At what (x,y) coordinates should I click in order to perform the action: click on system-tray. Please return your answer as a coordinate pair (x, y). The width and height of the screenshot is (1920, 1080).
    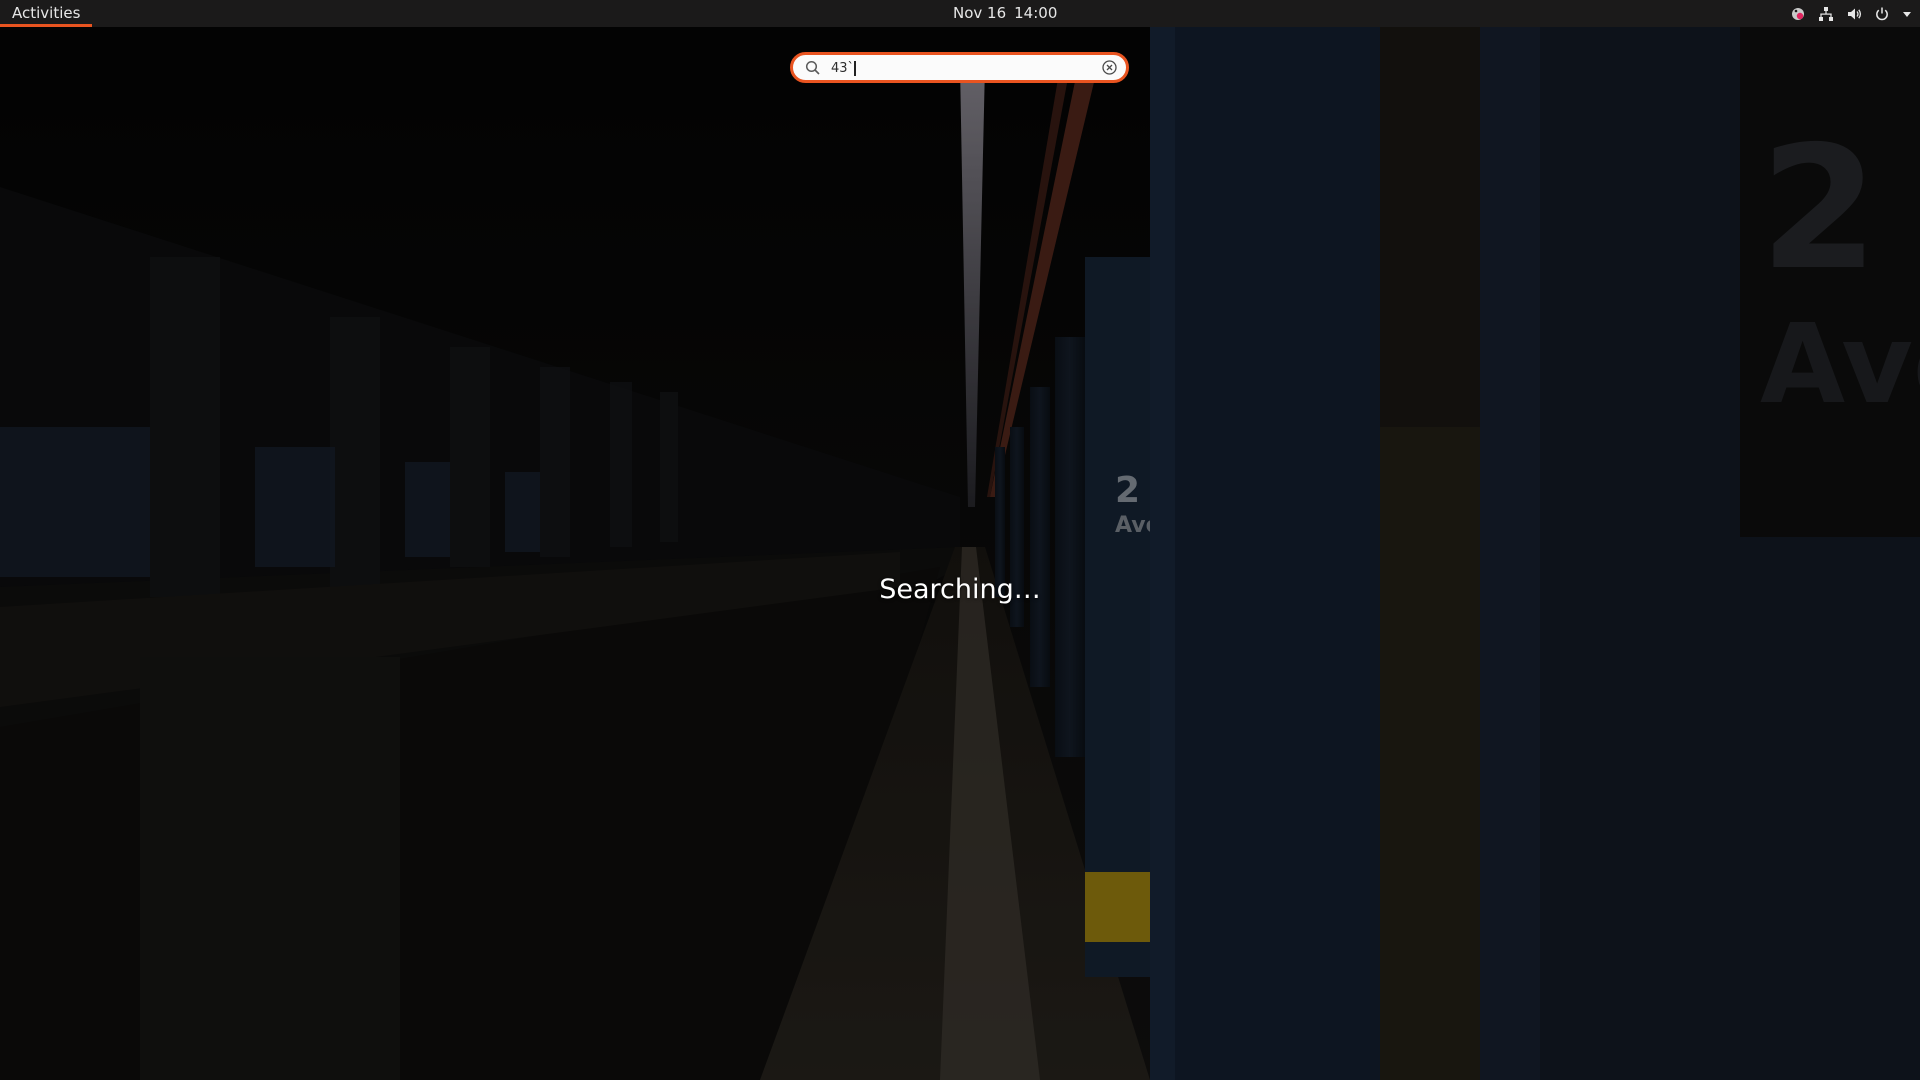
    Looking at the image, I should click on (1851, 13).